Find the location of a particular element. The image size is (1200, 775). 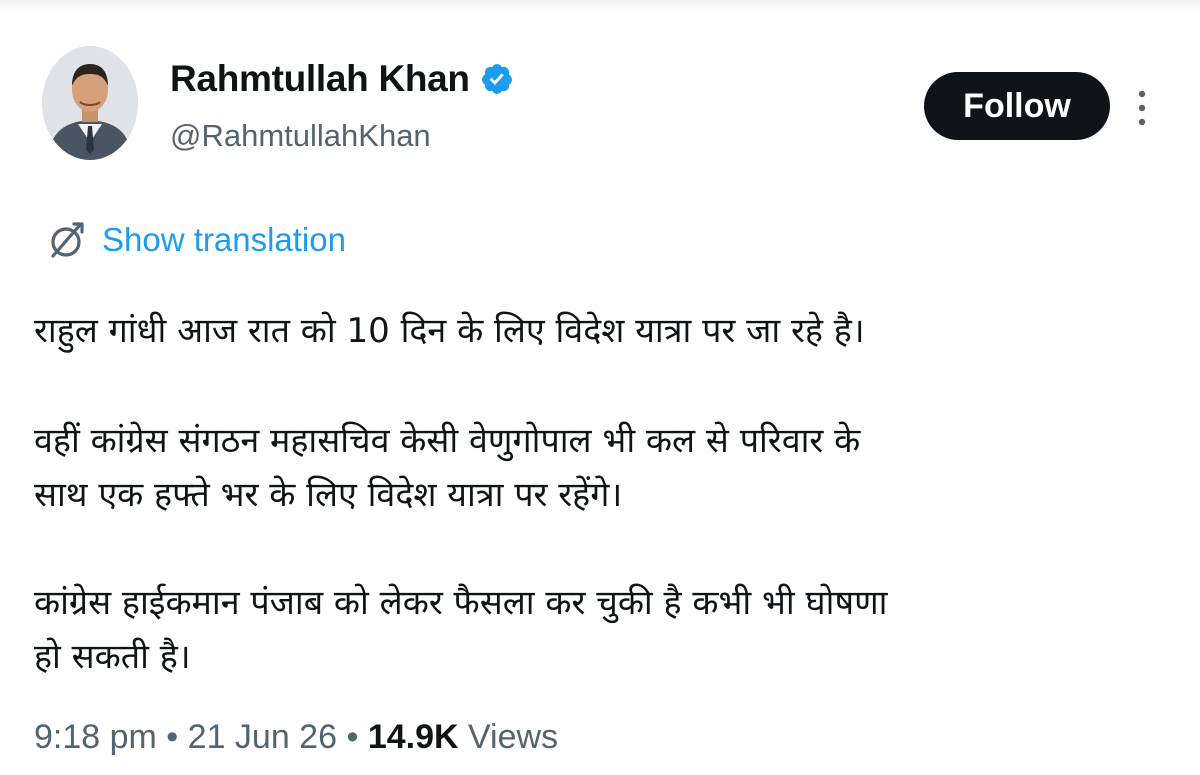

show-translation-label: Show translation is located at coordinates (224, 240).